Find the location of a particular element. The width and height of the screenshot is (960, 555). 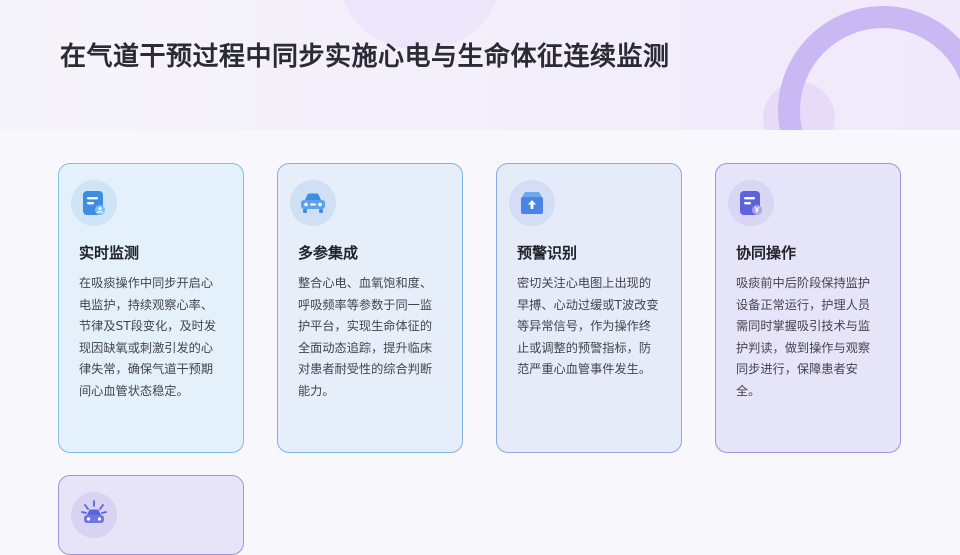

card-title: 实时监测 is located at coordinates (109, 253).